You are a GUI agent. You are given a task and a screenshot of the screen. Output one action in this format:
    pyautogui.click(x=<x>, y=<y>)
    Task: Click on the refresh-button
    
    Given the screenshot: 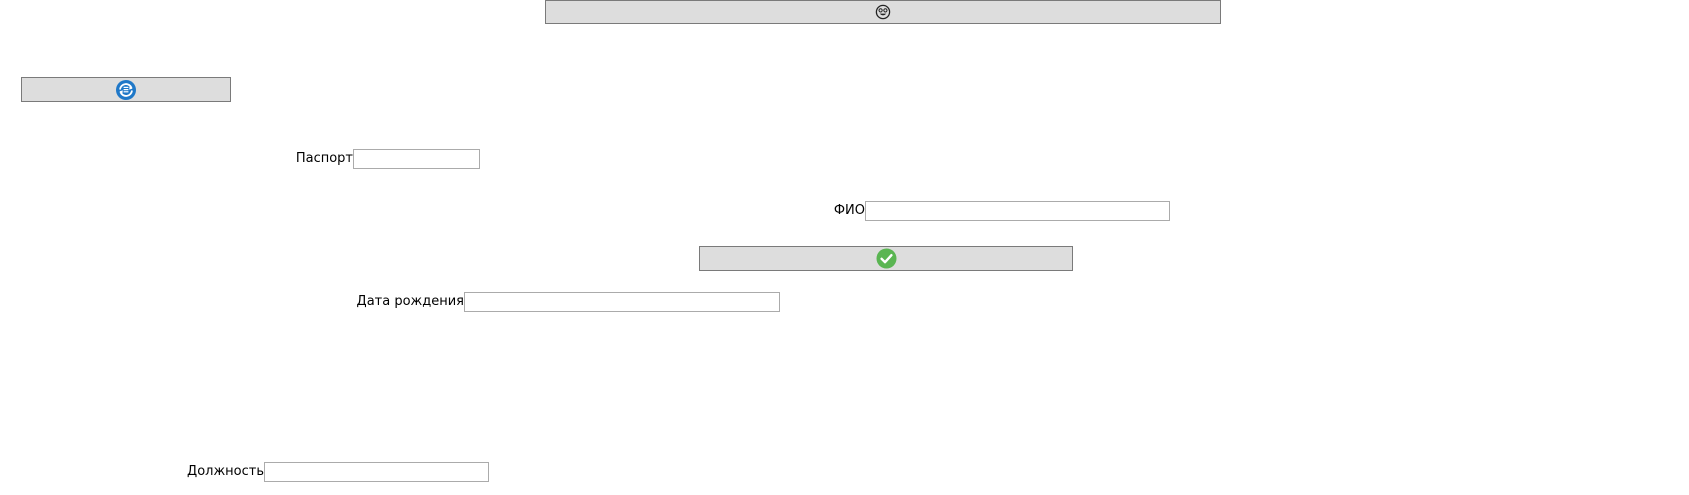 What is the action you would take?
    pyautogui.click(x=126, y=89)
    